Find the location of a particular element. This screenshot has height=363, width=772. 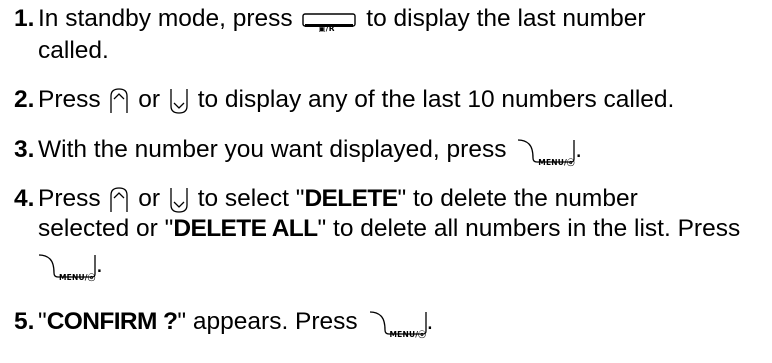

step-4-continued-2: MENU/ⓞ . is located at coordinates (70, 266).